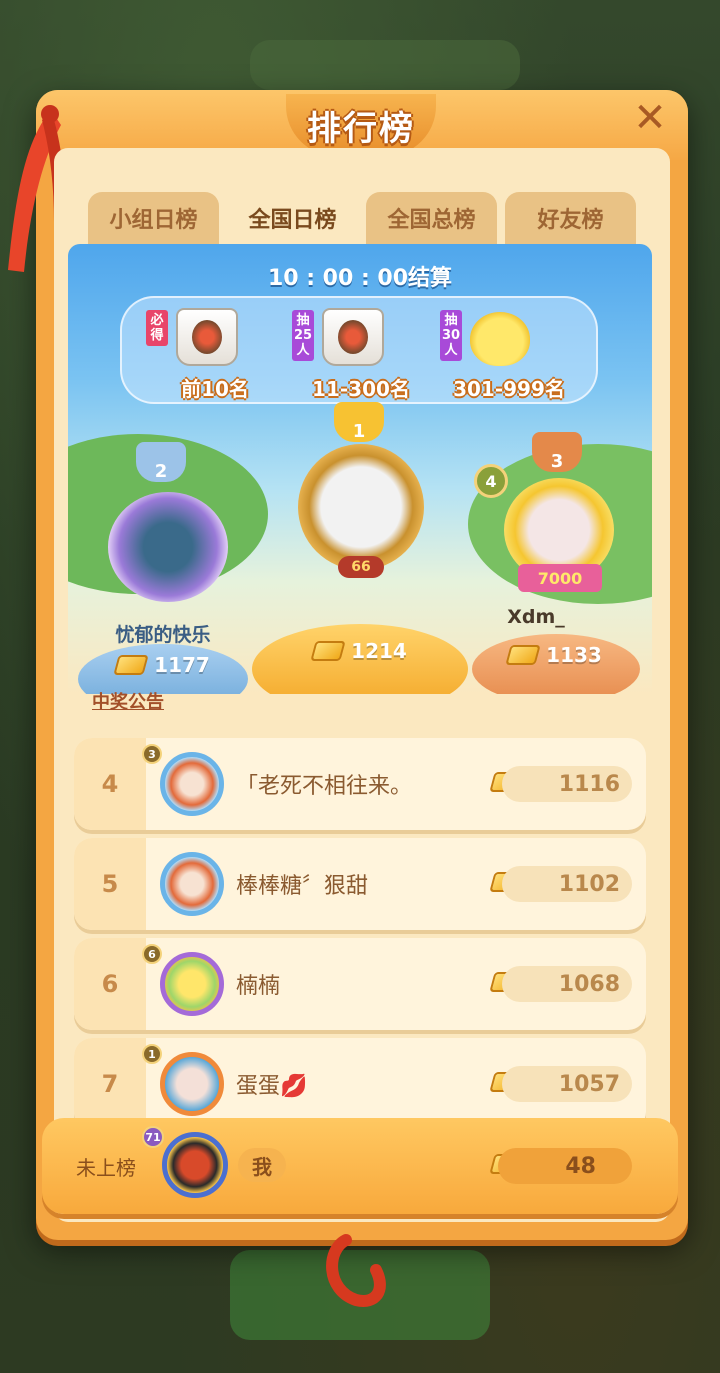  What do you see at coordinates (491, 481) in the screenshot?
I see `level-badge: 4` at bounding box center [491, 481].